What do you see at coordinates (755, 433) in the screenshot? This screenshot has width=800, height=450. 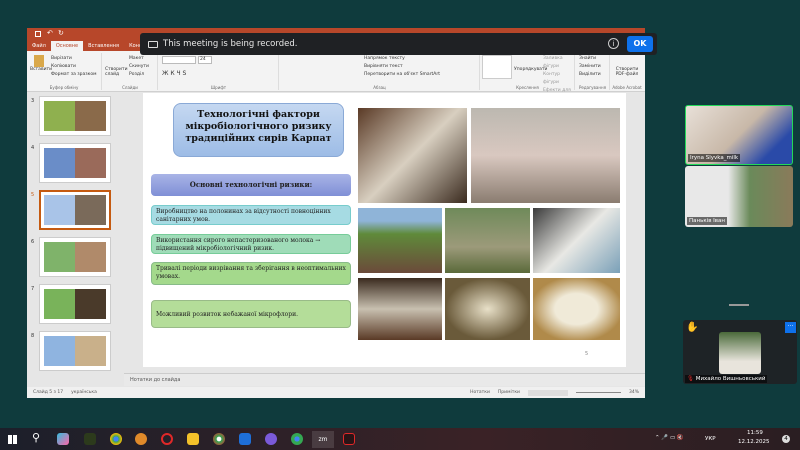 I see `clock-time: 11:59` at bounding box center [755, 433].